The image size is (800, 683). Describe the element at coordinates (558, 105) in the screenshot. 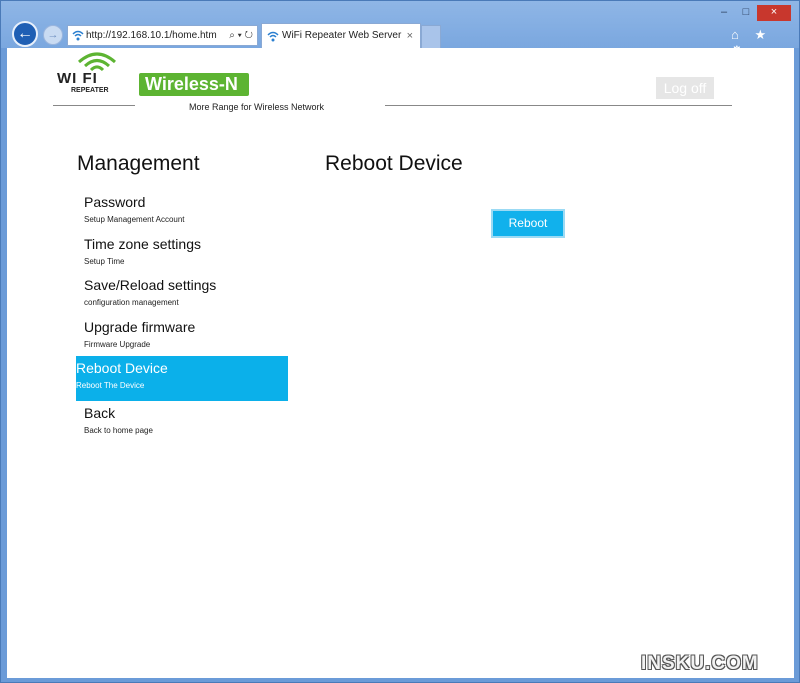

I see `header-divider-right` at that location.